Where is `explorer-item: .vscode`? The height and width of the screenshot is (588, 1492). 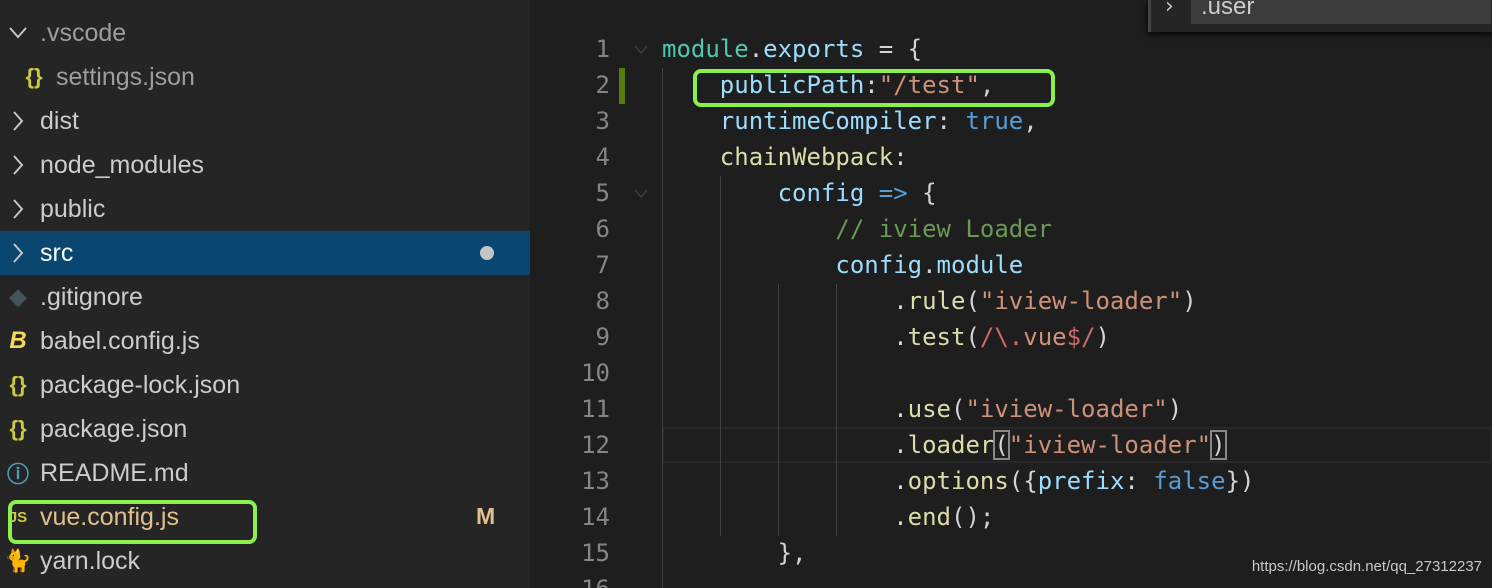
explorer-item: .vscode is located at coordinates (265, 33).